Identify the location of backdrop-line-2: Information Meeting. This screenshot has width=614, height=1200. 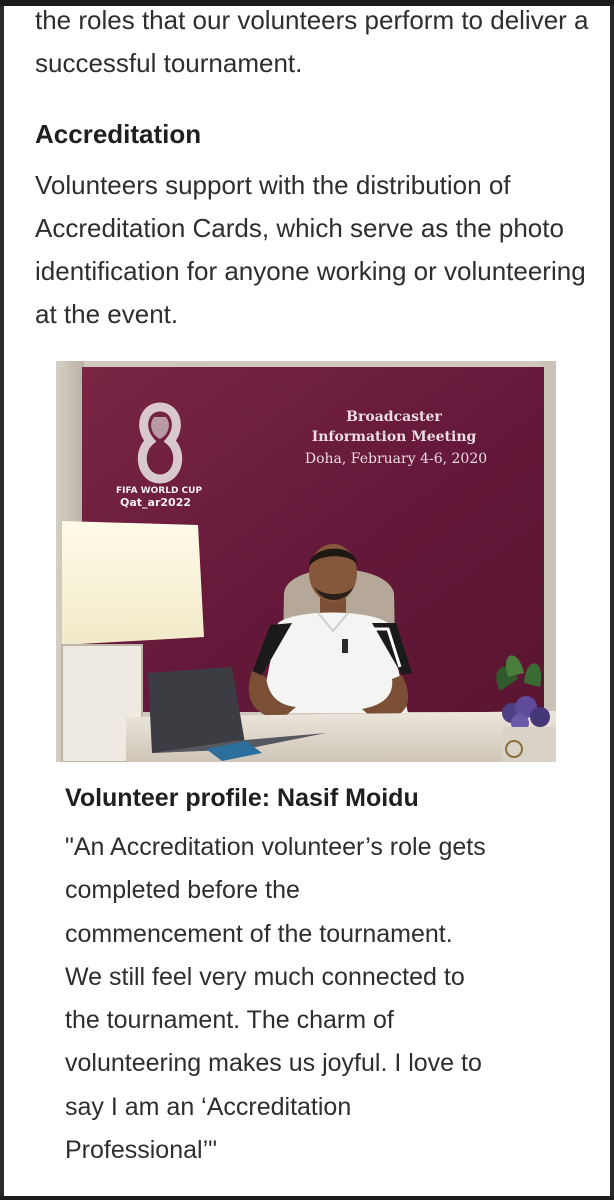
(394, 437).